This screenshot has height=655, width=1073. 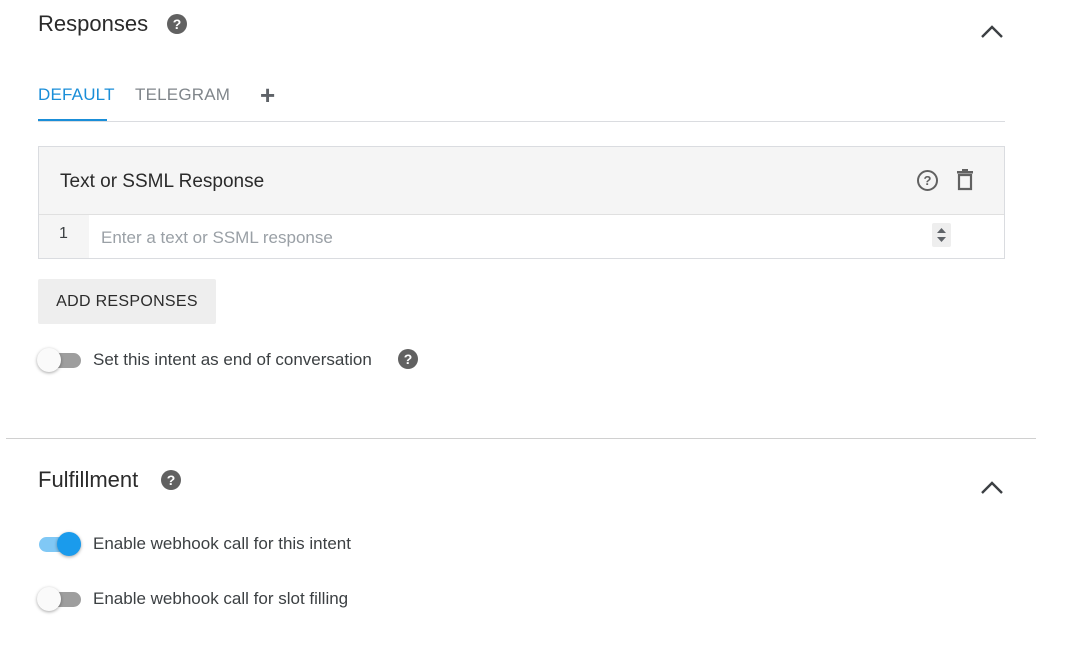 I want to click on webhook-intent-label: Enable webhook call for this intent, so click(x=222, y=543).